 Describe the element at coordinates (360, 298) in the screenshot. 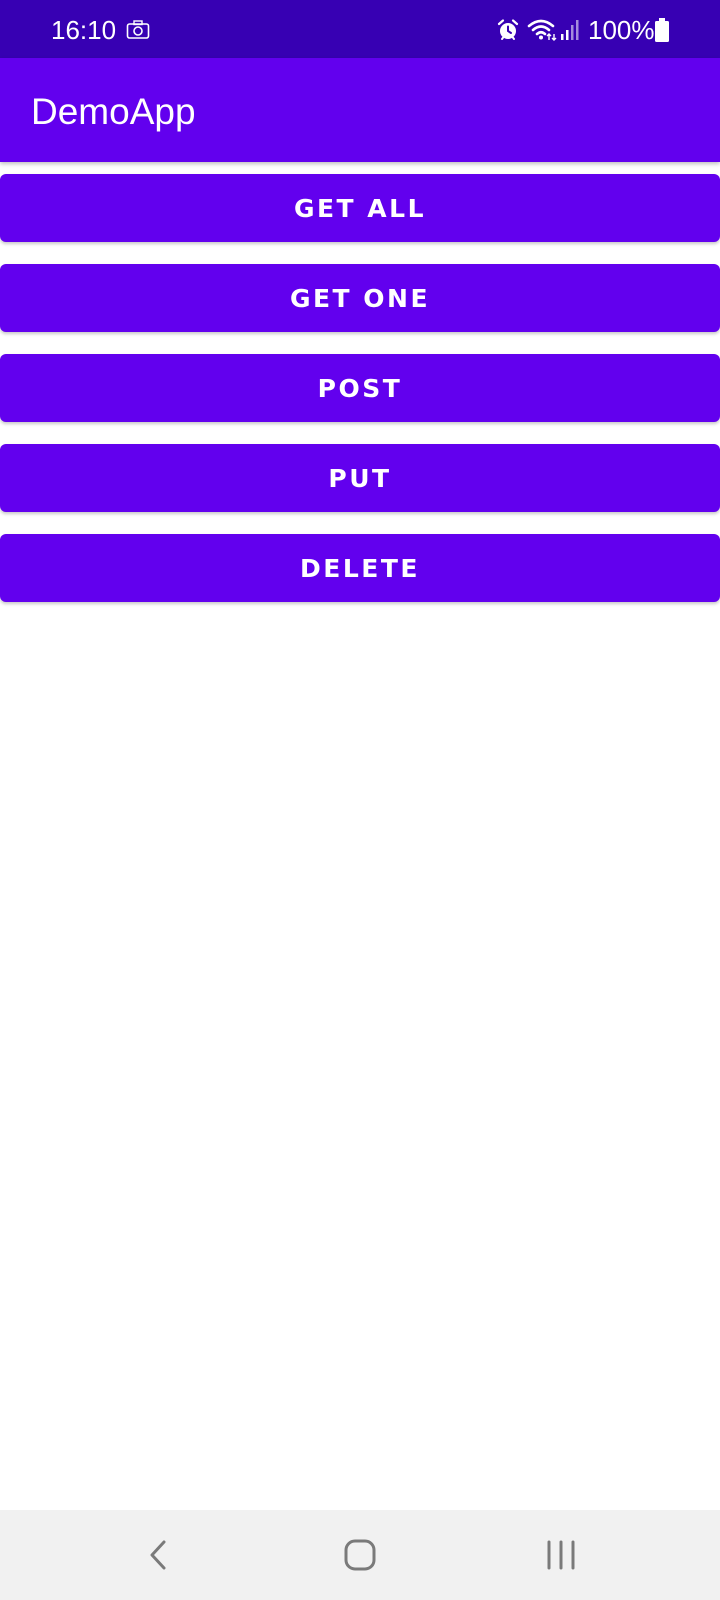

I see `get-one-button: GET ONE` at that location.